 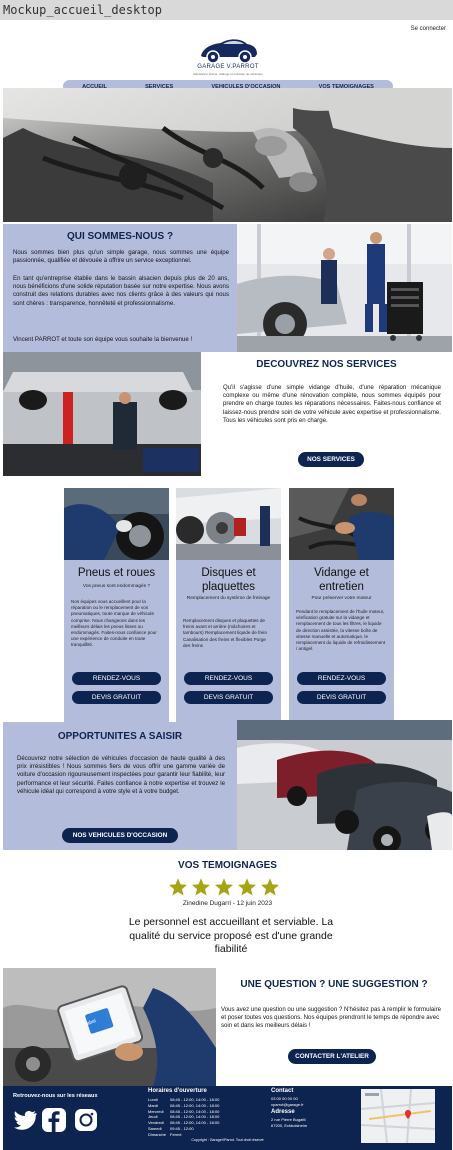 What do you see at coordinates (157, 1134) in the screenshot?
I see `hours-day: Dimanche` at bounding box center [157, 1134].